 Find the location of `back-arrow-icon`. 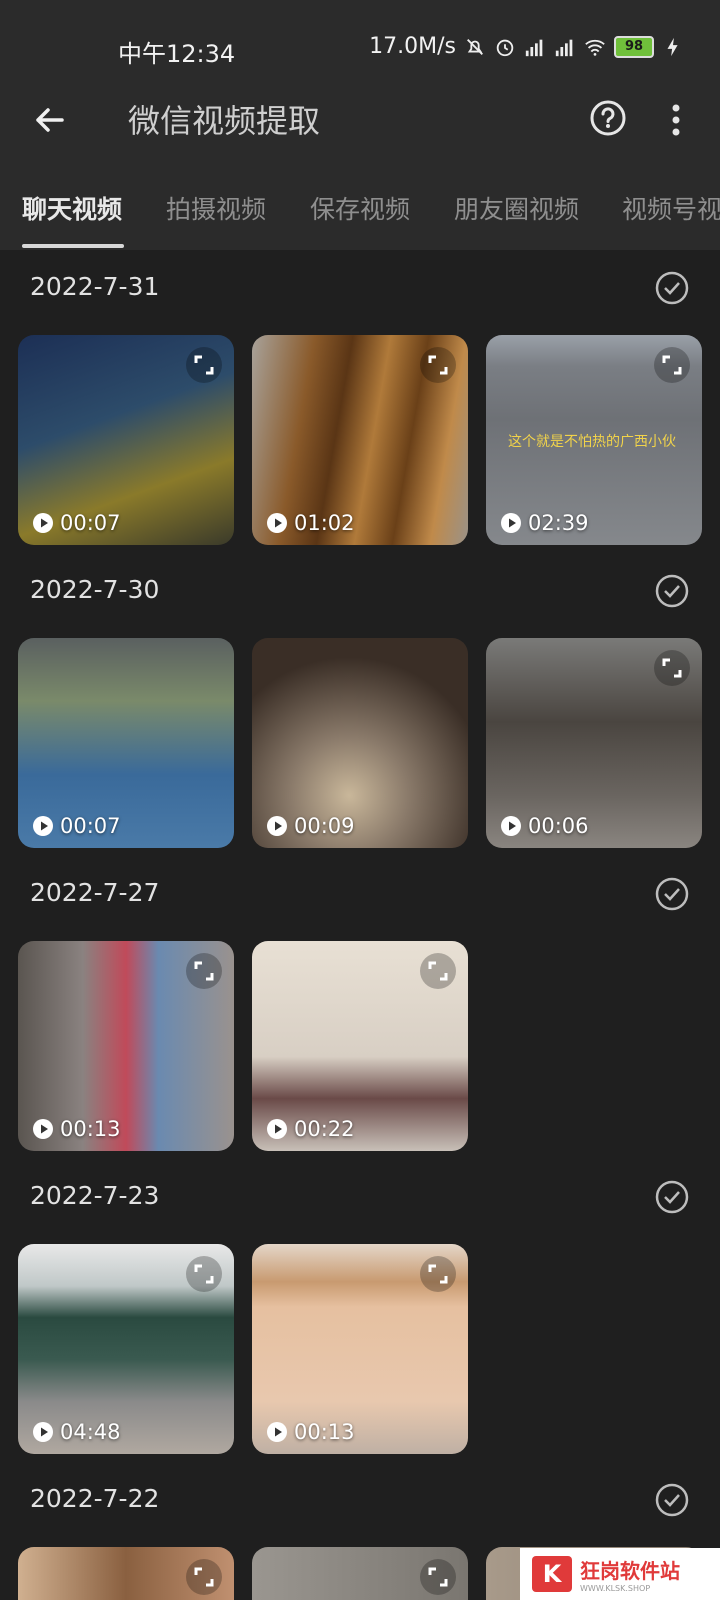

back-arrow-icon is located at coordinates (50, 120).